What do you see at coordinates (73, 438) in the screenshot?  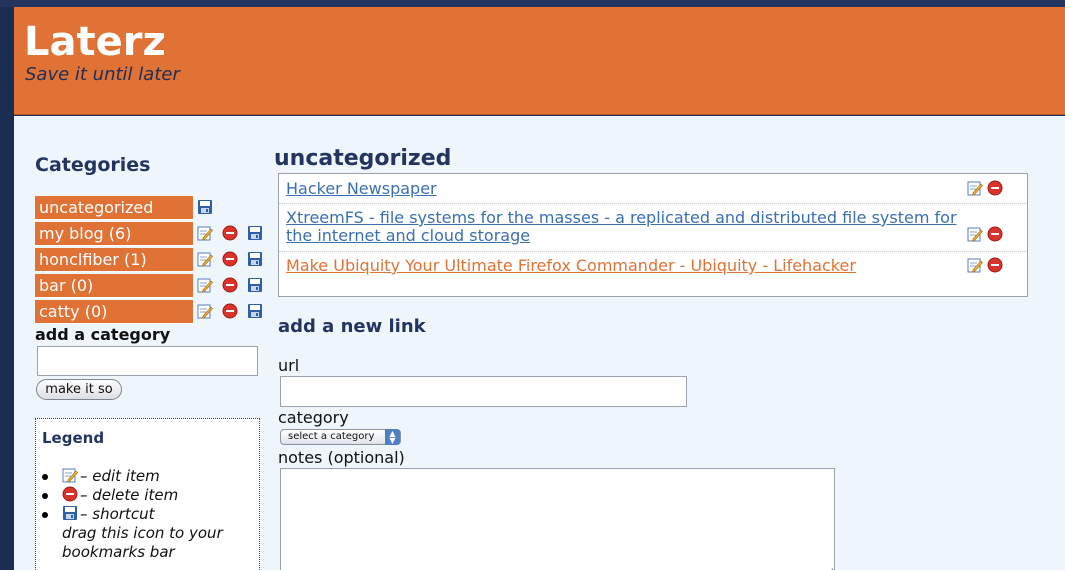 I see `legend-title: Legend` at bounding box center [73, 438].